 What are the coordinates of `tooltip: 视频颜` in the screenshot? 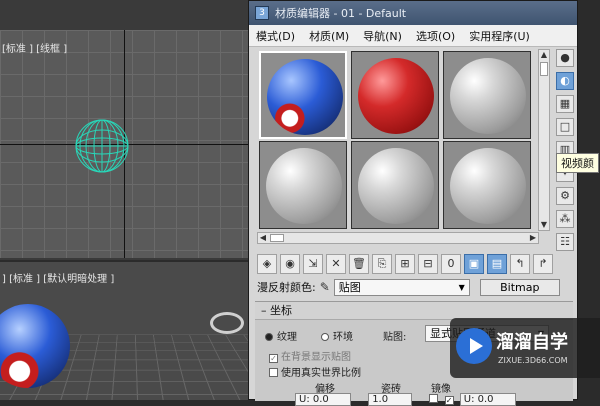 It's located at (577, 163).